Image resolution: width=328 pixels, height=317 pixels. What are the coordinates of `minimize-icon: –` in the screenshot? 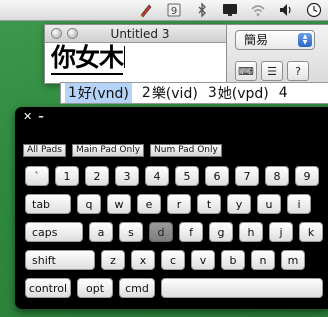 It's located at (41, 116).